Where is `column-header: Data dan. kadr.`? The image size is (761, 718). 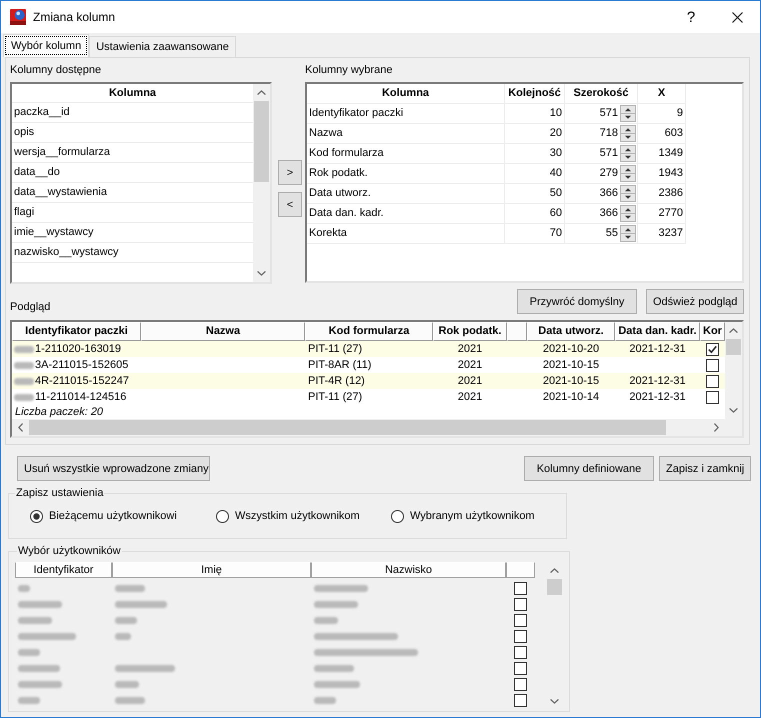
column-header: Data dan. kadr. is located at coordinates (657, 331).